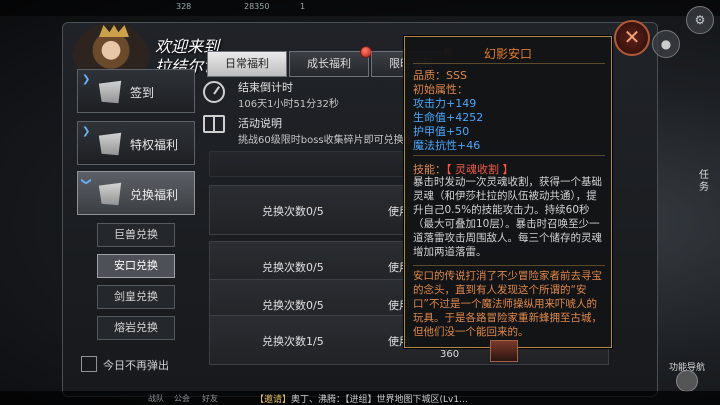 This screenshot has height=405, width=720. I want to click on tooltip-item-name: 幻影安口, so click(507, 54).